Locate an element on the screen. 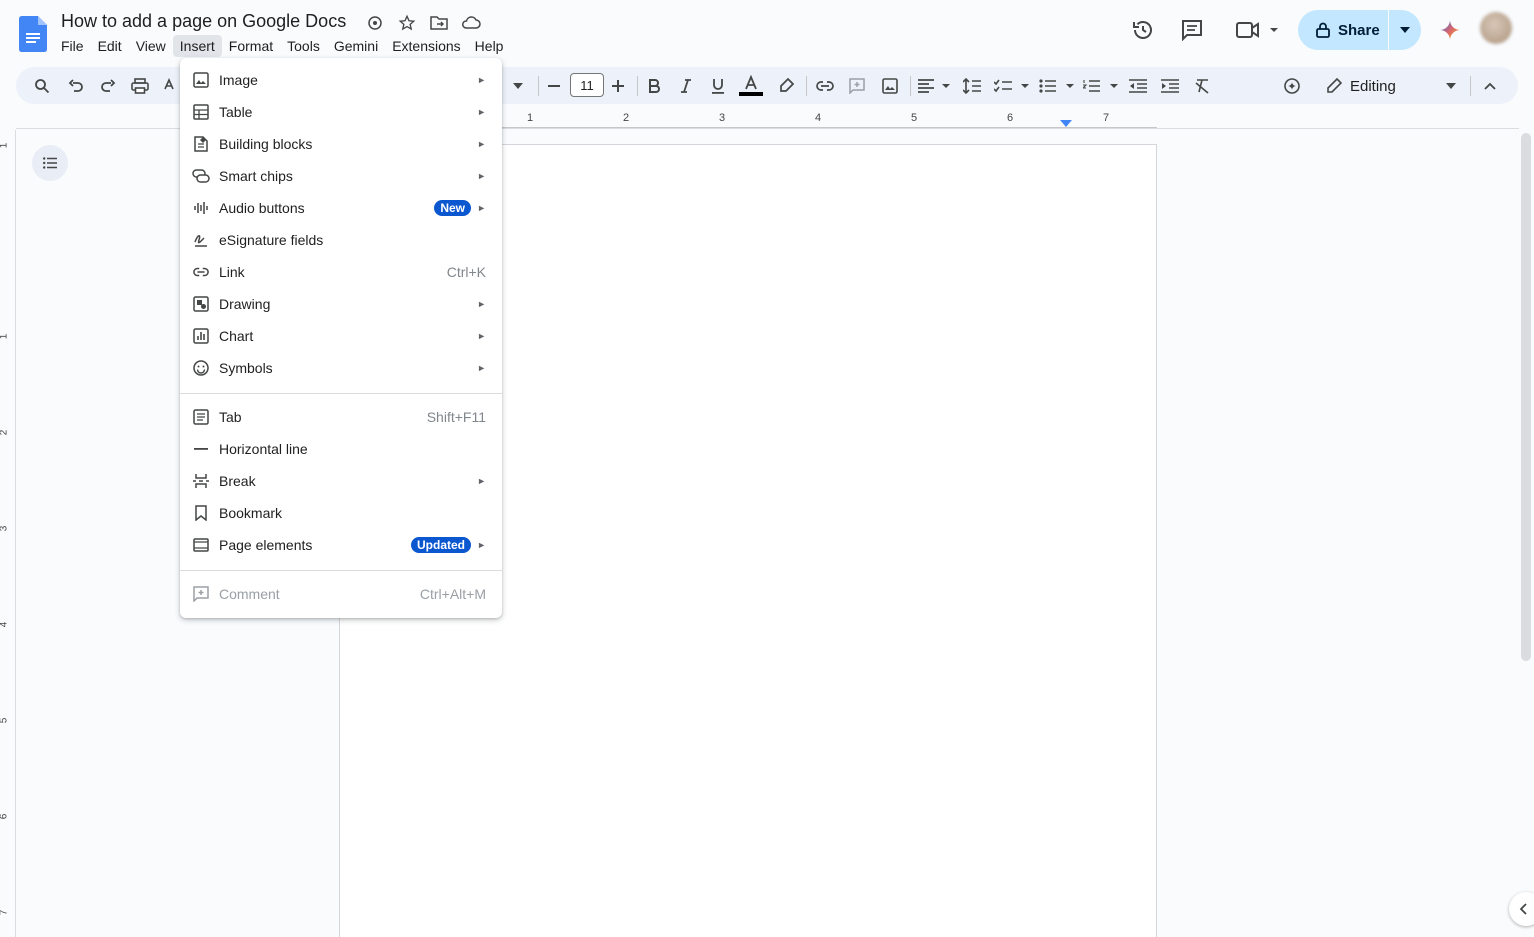 The image size is (1534, 937). menu-item-link: Link Ctrl+K is located at coordinates (341, 272).